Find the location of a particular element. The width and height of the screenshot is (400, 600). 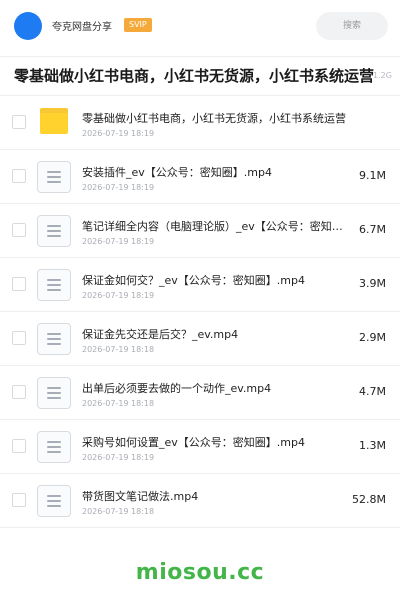

file-size: 1.3M is located at coordinates (372, 445).